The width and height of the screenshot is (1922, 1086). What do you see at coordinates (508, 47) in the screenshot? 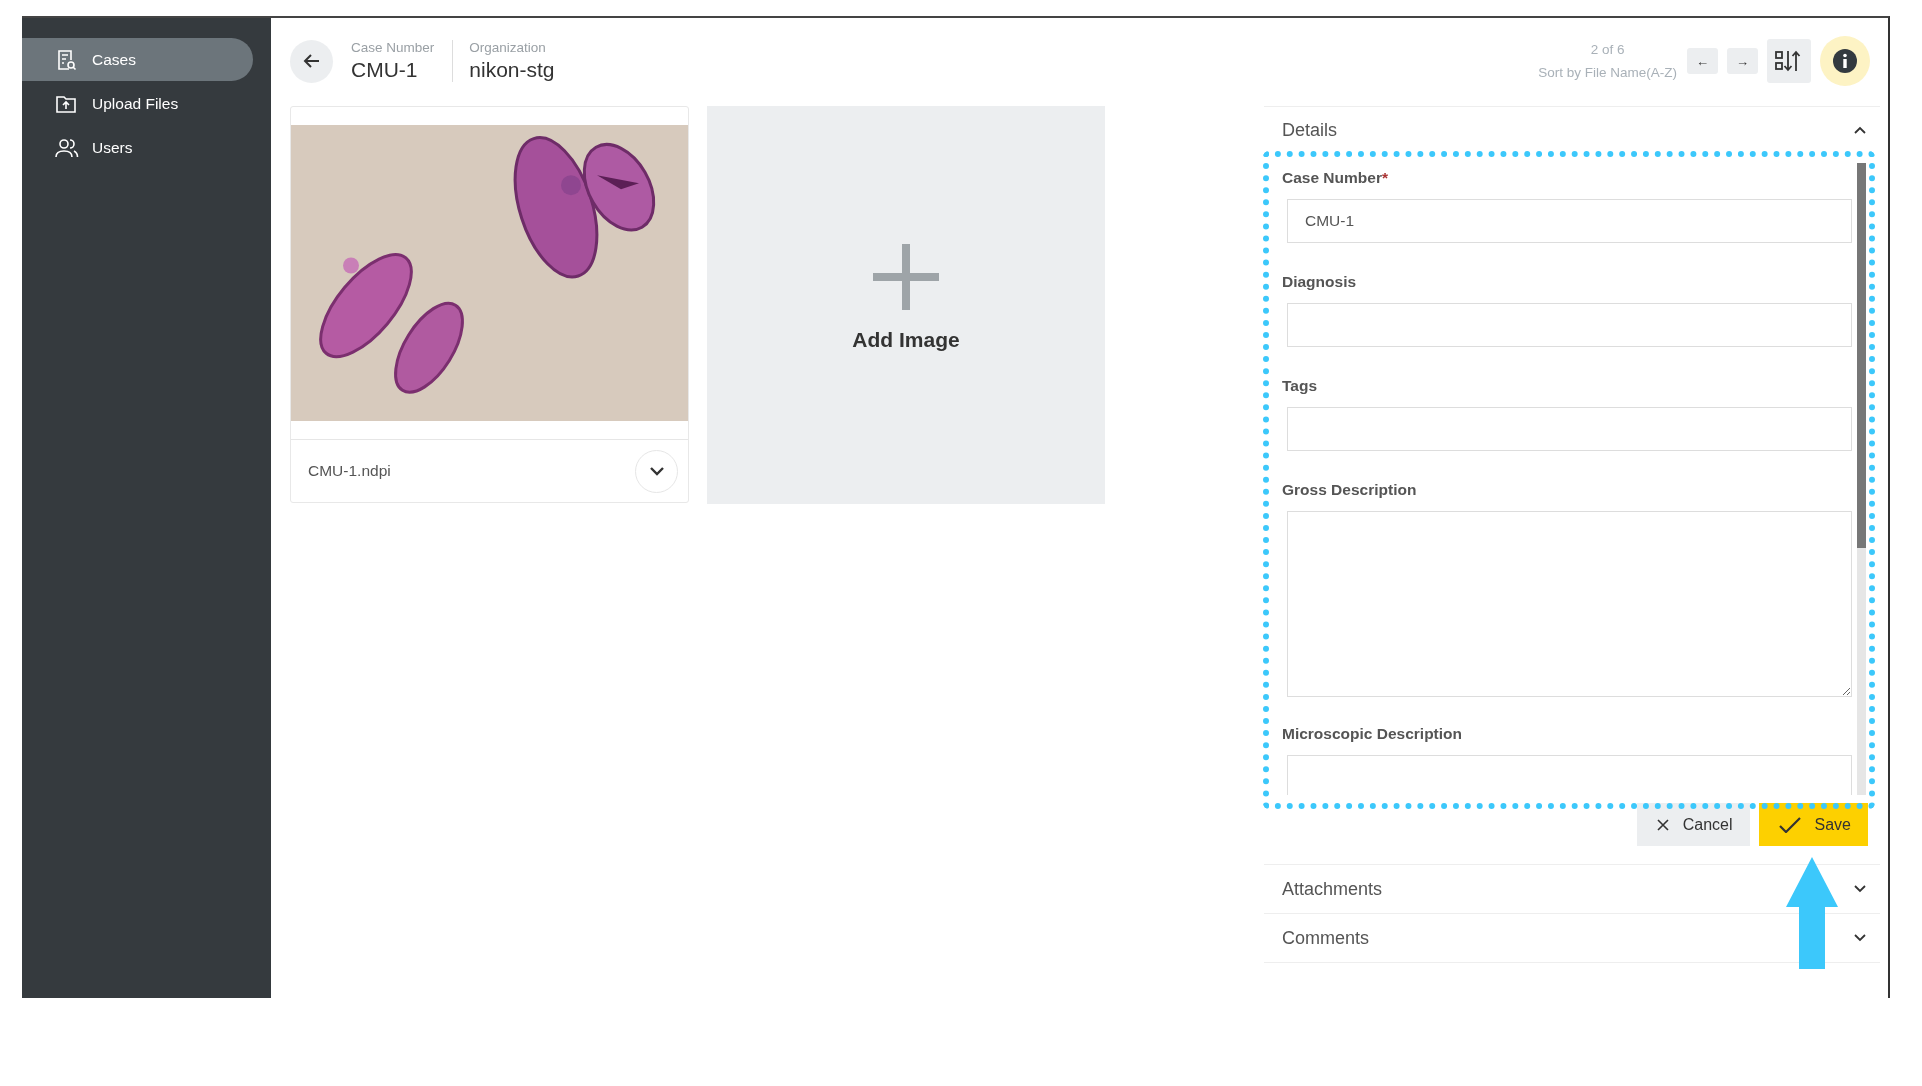
I see `field-label: Organization` at bounding box center [508, 47].